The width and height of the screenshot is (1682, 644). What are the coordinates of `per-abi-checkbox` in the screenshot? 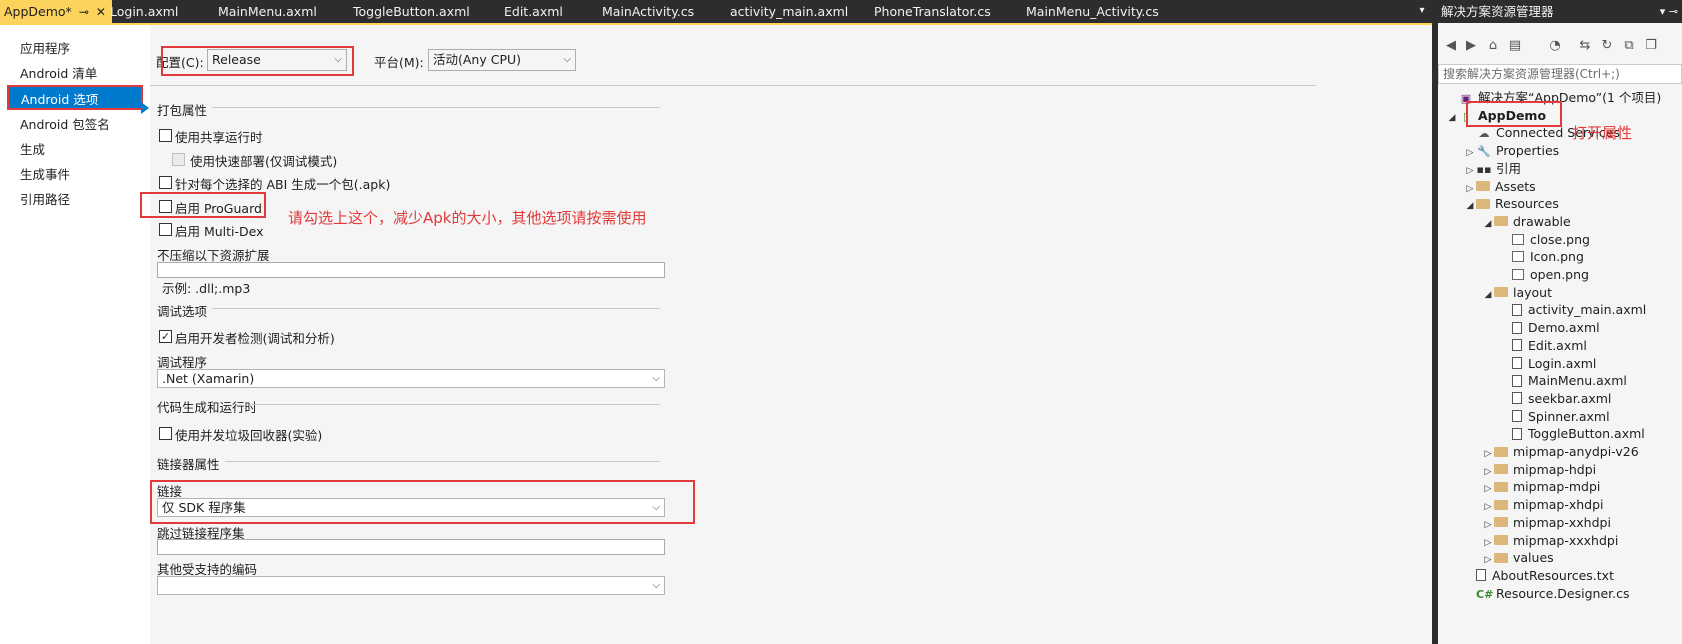 It's located at (165, 182).